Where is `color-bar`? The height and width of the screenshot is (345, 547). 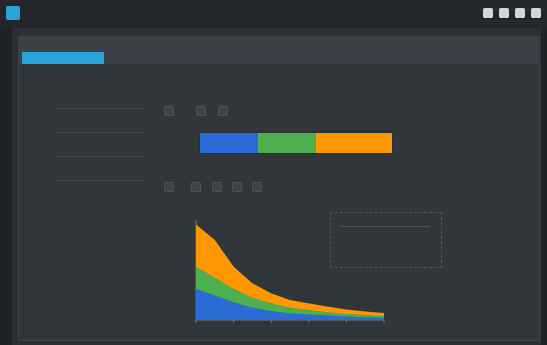
color-bar is located at coordinates (296, 143).